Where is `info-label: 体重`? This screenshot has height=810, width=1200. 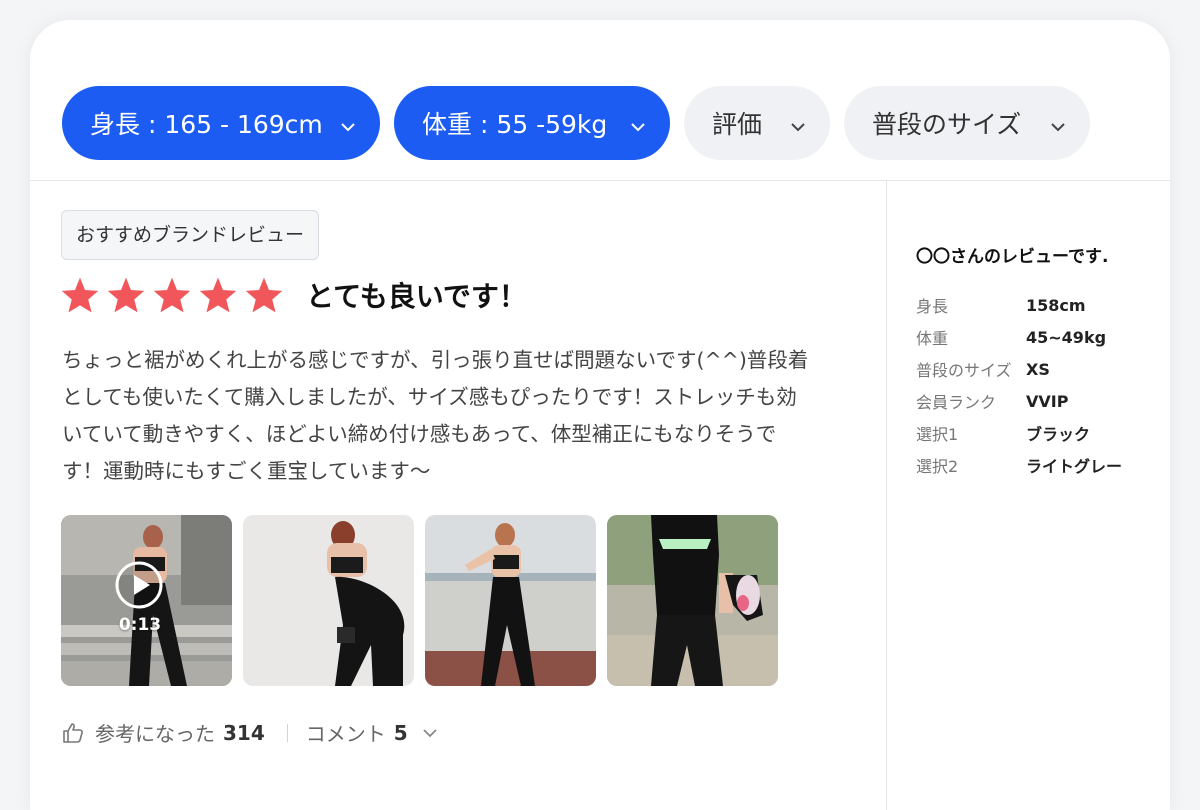 info-label: 体重 is located at coordinates (932, 338).